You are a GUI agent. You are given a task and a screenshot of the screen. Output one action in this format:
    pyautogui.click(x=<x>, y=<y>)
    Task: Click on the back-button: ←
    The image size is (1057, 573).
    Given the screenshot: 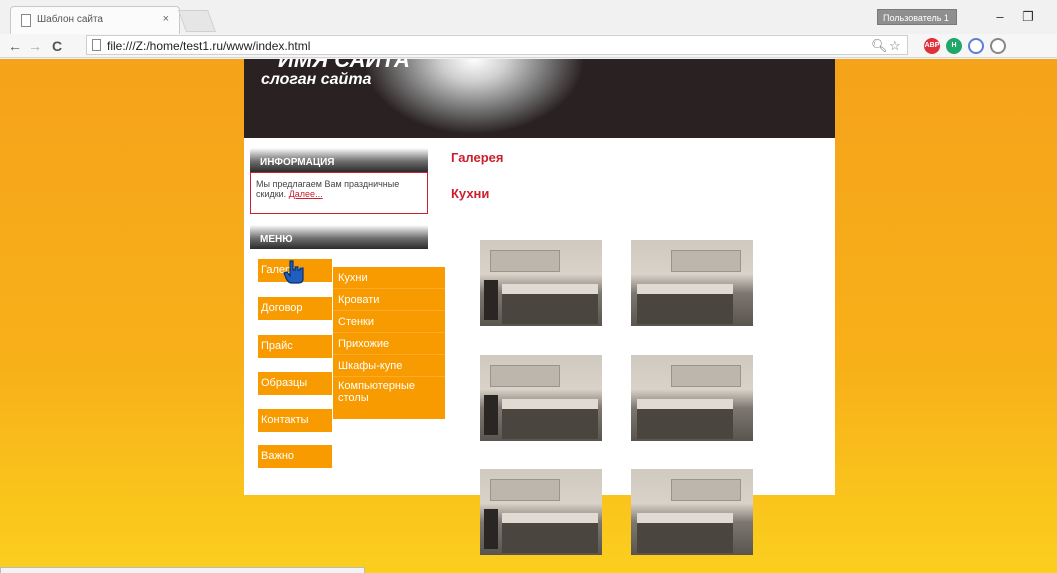 What is the action you would take?
    pyautogui.click(x=15, y=46)
    